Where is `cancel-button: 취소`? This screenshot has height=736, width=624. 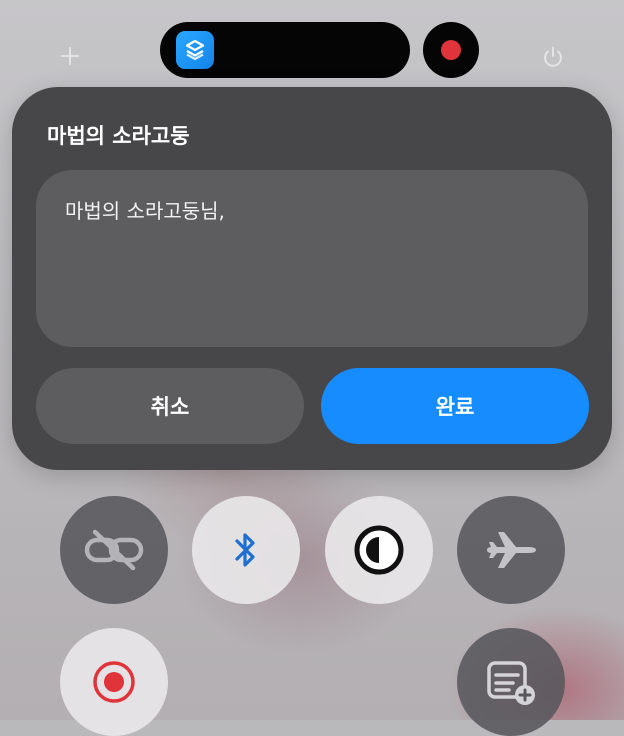 cancel-button: 취소 is located at coordinates (170, 406).